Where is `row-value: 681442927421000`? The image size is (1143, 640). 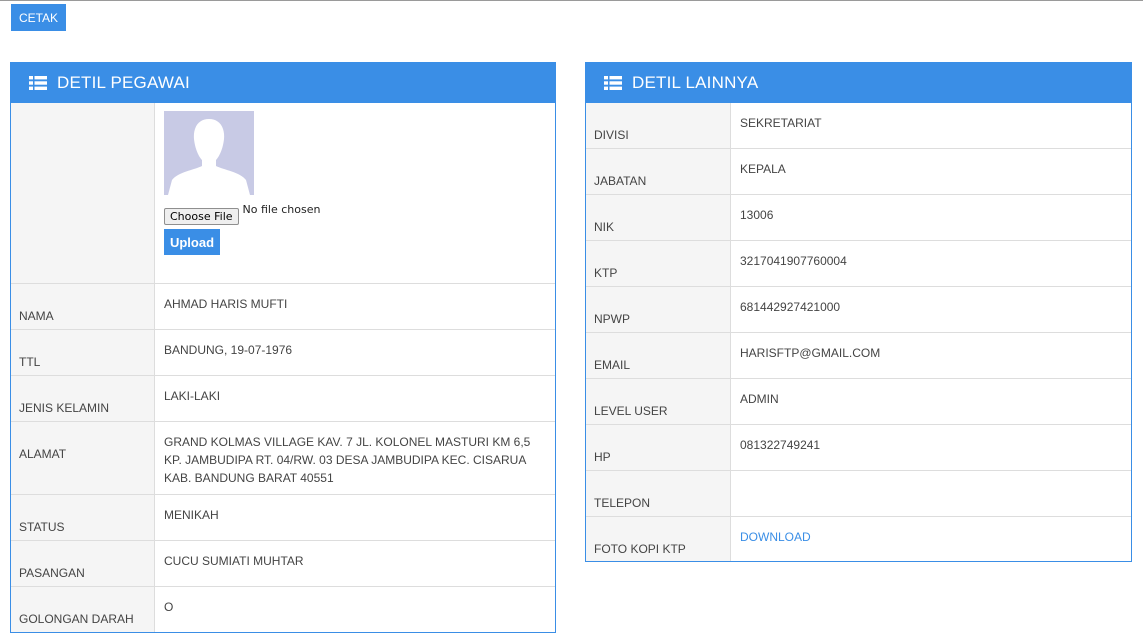
row-value: 681442927421000 is located at coordinates (790, 307).